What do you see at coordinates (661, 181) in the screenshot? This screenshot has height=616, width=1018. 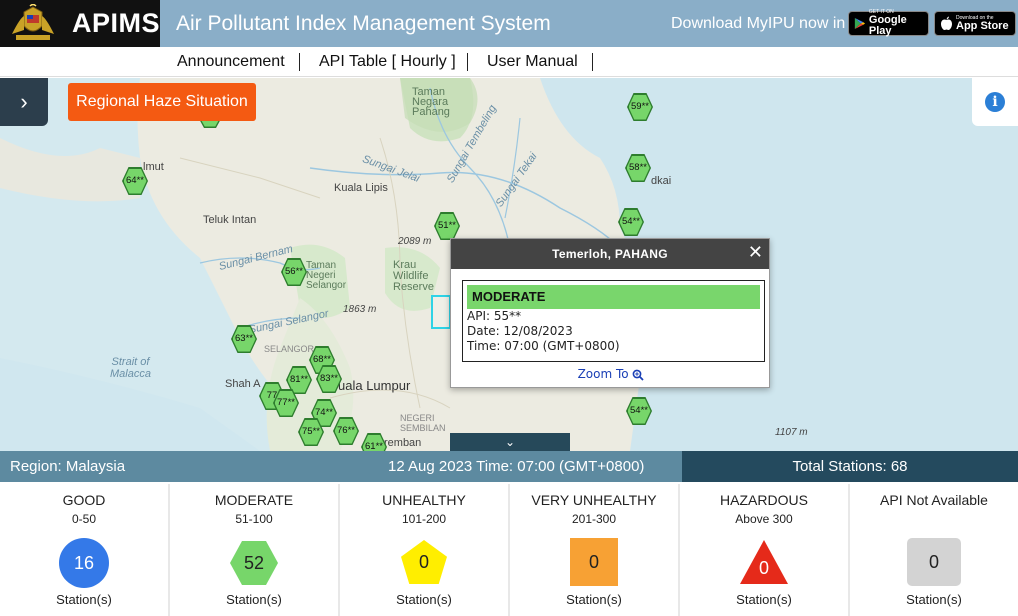 I see `label-dkai: dkai` at bounding box center [661, 181].